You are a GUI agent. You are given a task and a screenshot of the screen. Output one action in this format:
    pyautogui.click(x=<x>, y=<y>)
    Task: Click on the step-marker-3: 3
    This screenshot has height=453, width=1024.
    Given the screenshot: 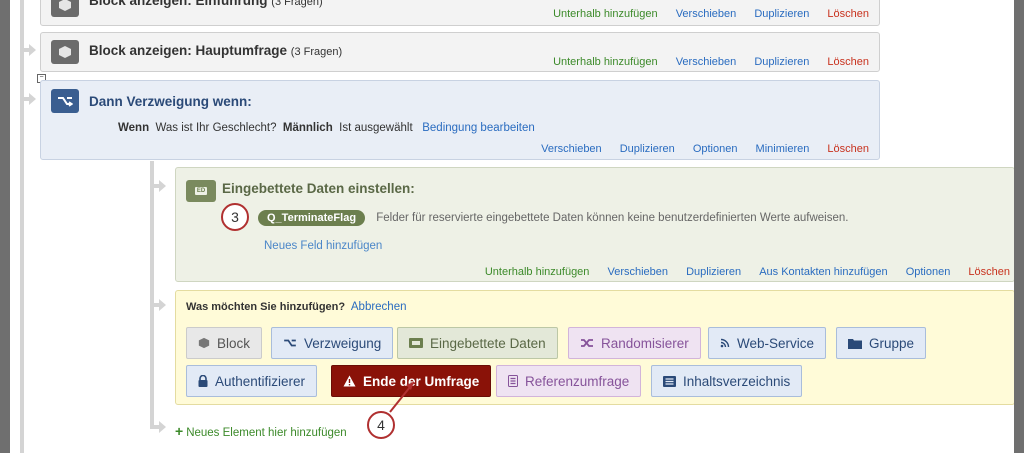 What is the action you would take?
    pyautogui.click(x=235, y=217)
    